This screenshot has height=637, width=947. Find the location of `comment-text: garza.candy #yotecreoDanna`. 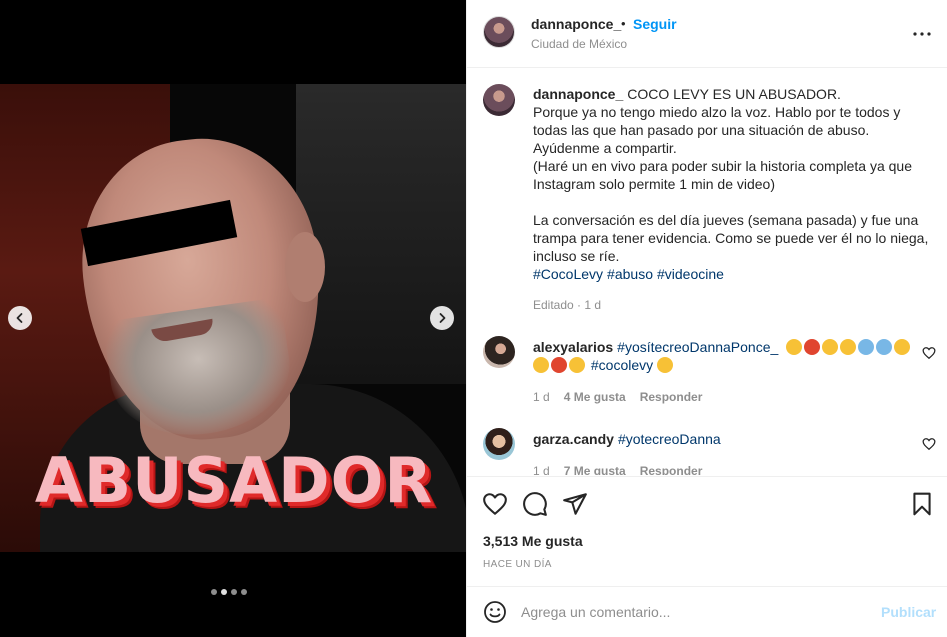

comment-text: garza.candy #yotecreoDanna is located at coordinates (728, 439).